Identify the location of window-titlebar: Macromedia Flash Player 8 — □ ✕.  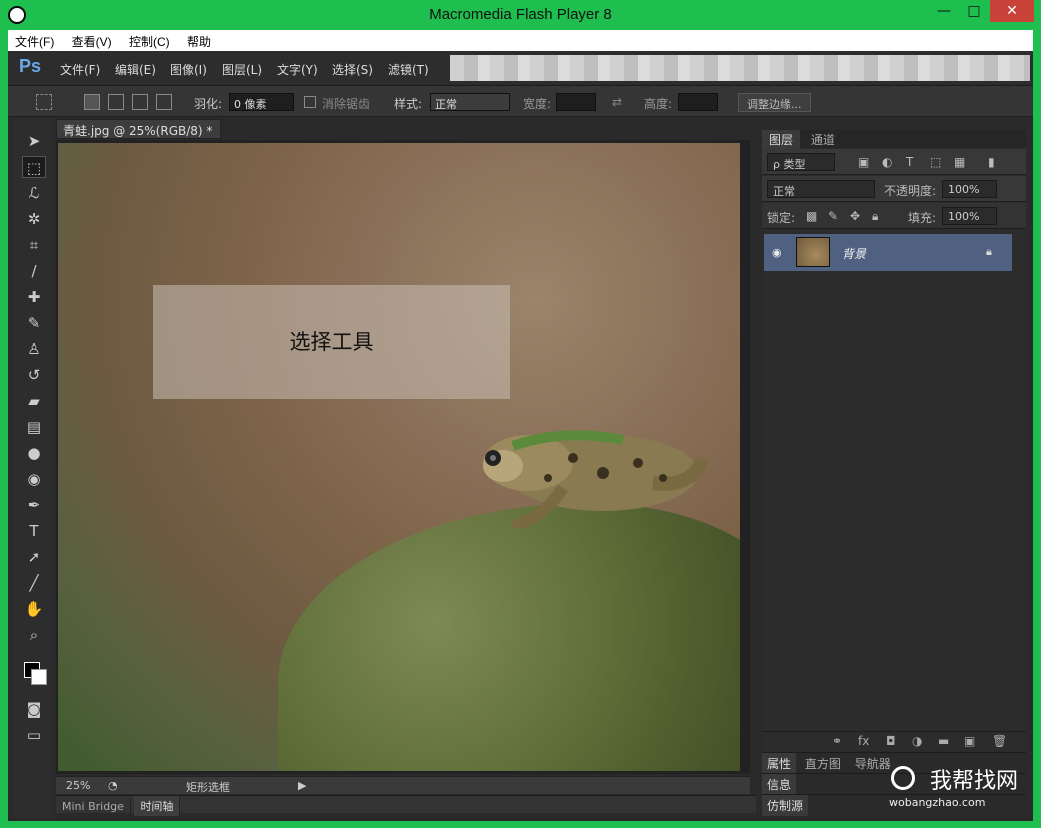
(520, 15).